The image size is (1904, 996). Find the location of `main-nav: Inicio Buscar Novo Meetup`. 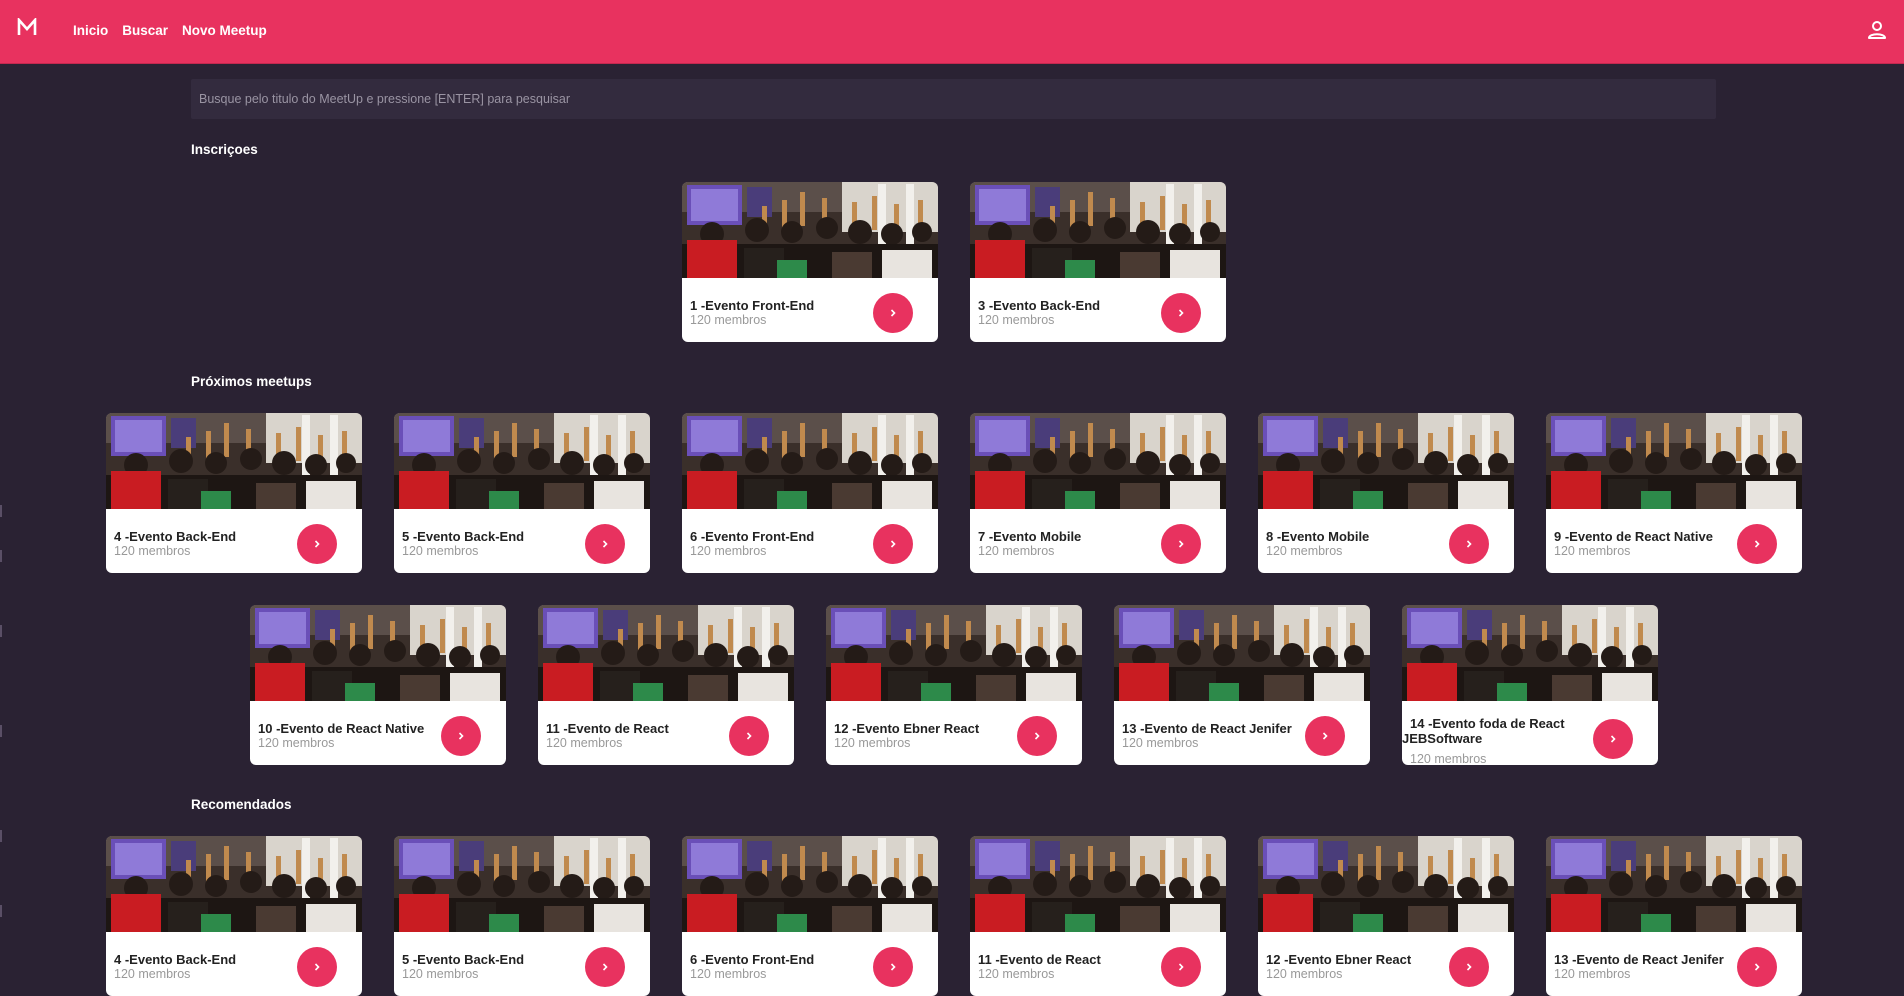

main-nav: Inicio Buscar Novo Meetup is located at coordinates (170, 30).